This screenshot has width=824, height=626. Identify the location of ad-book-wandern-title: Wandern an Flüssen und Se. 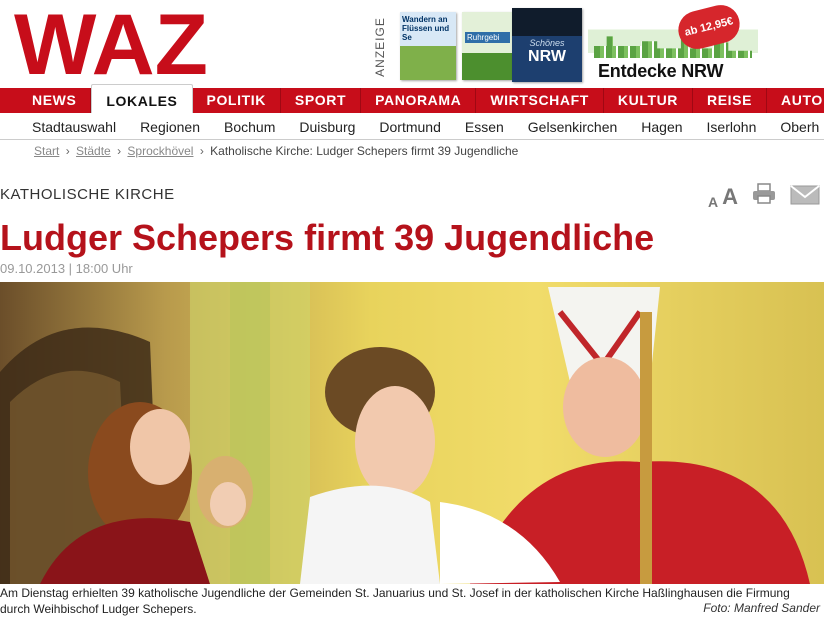
(426, 28).